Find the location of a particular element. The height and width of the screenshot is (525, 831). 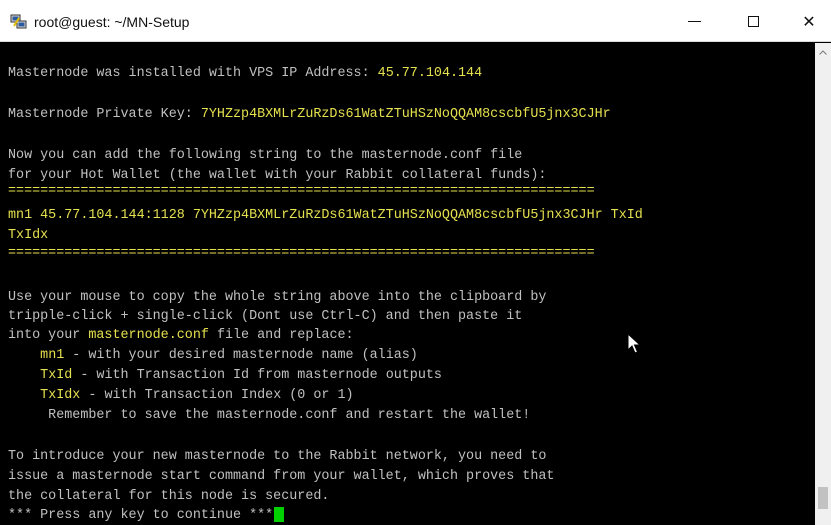

maximize-button is located at coordinates (753, 21).